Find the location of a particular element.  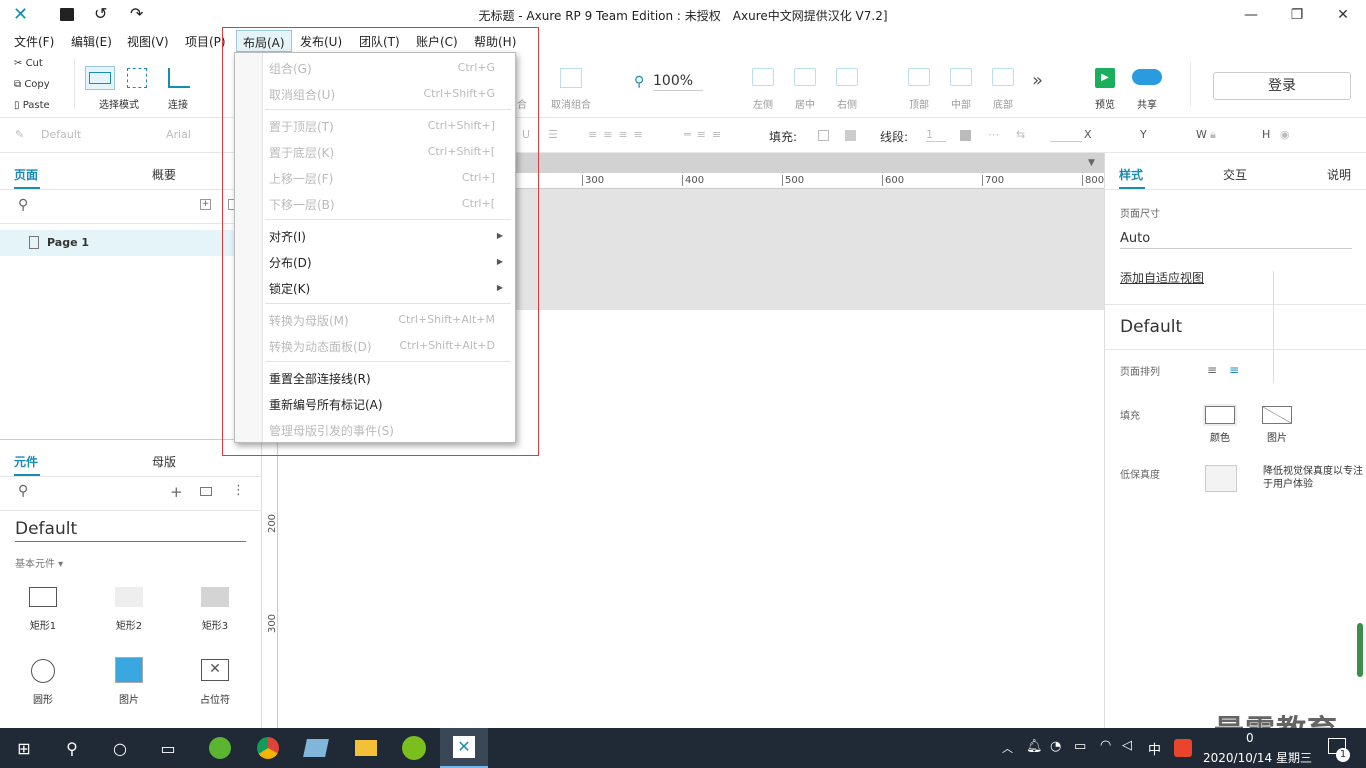

style-select: Default is located at coordinates (91, 134).